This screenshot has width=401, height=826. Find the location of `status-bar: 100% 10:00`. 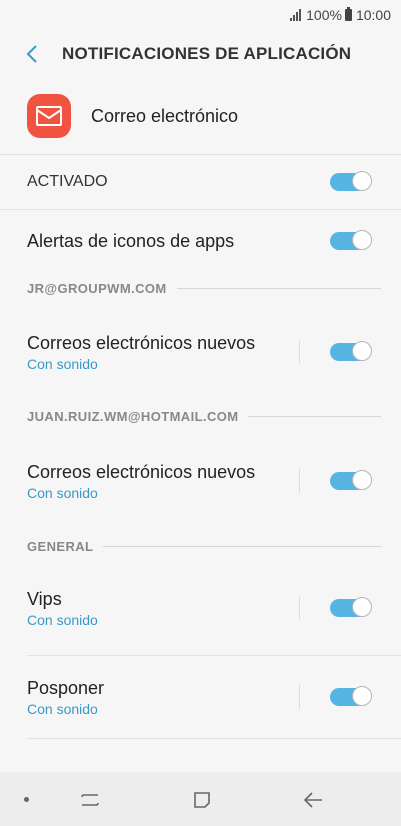

status-bar: 100% 10:00 is located at coordinates (200, 15).